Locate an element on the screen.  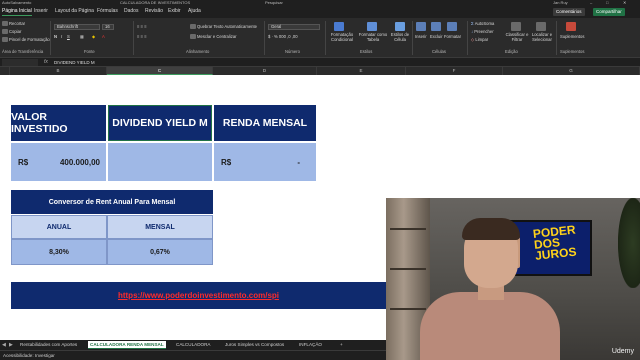
accessibility-status: Acessibilidade: Investigar is located at coordinates (29, 356).